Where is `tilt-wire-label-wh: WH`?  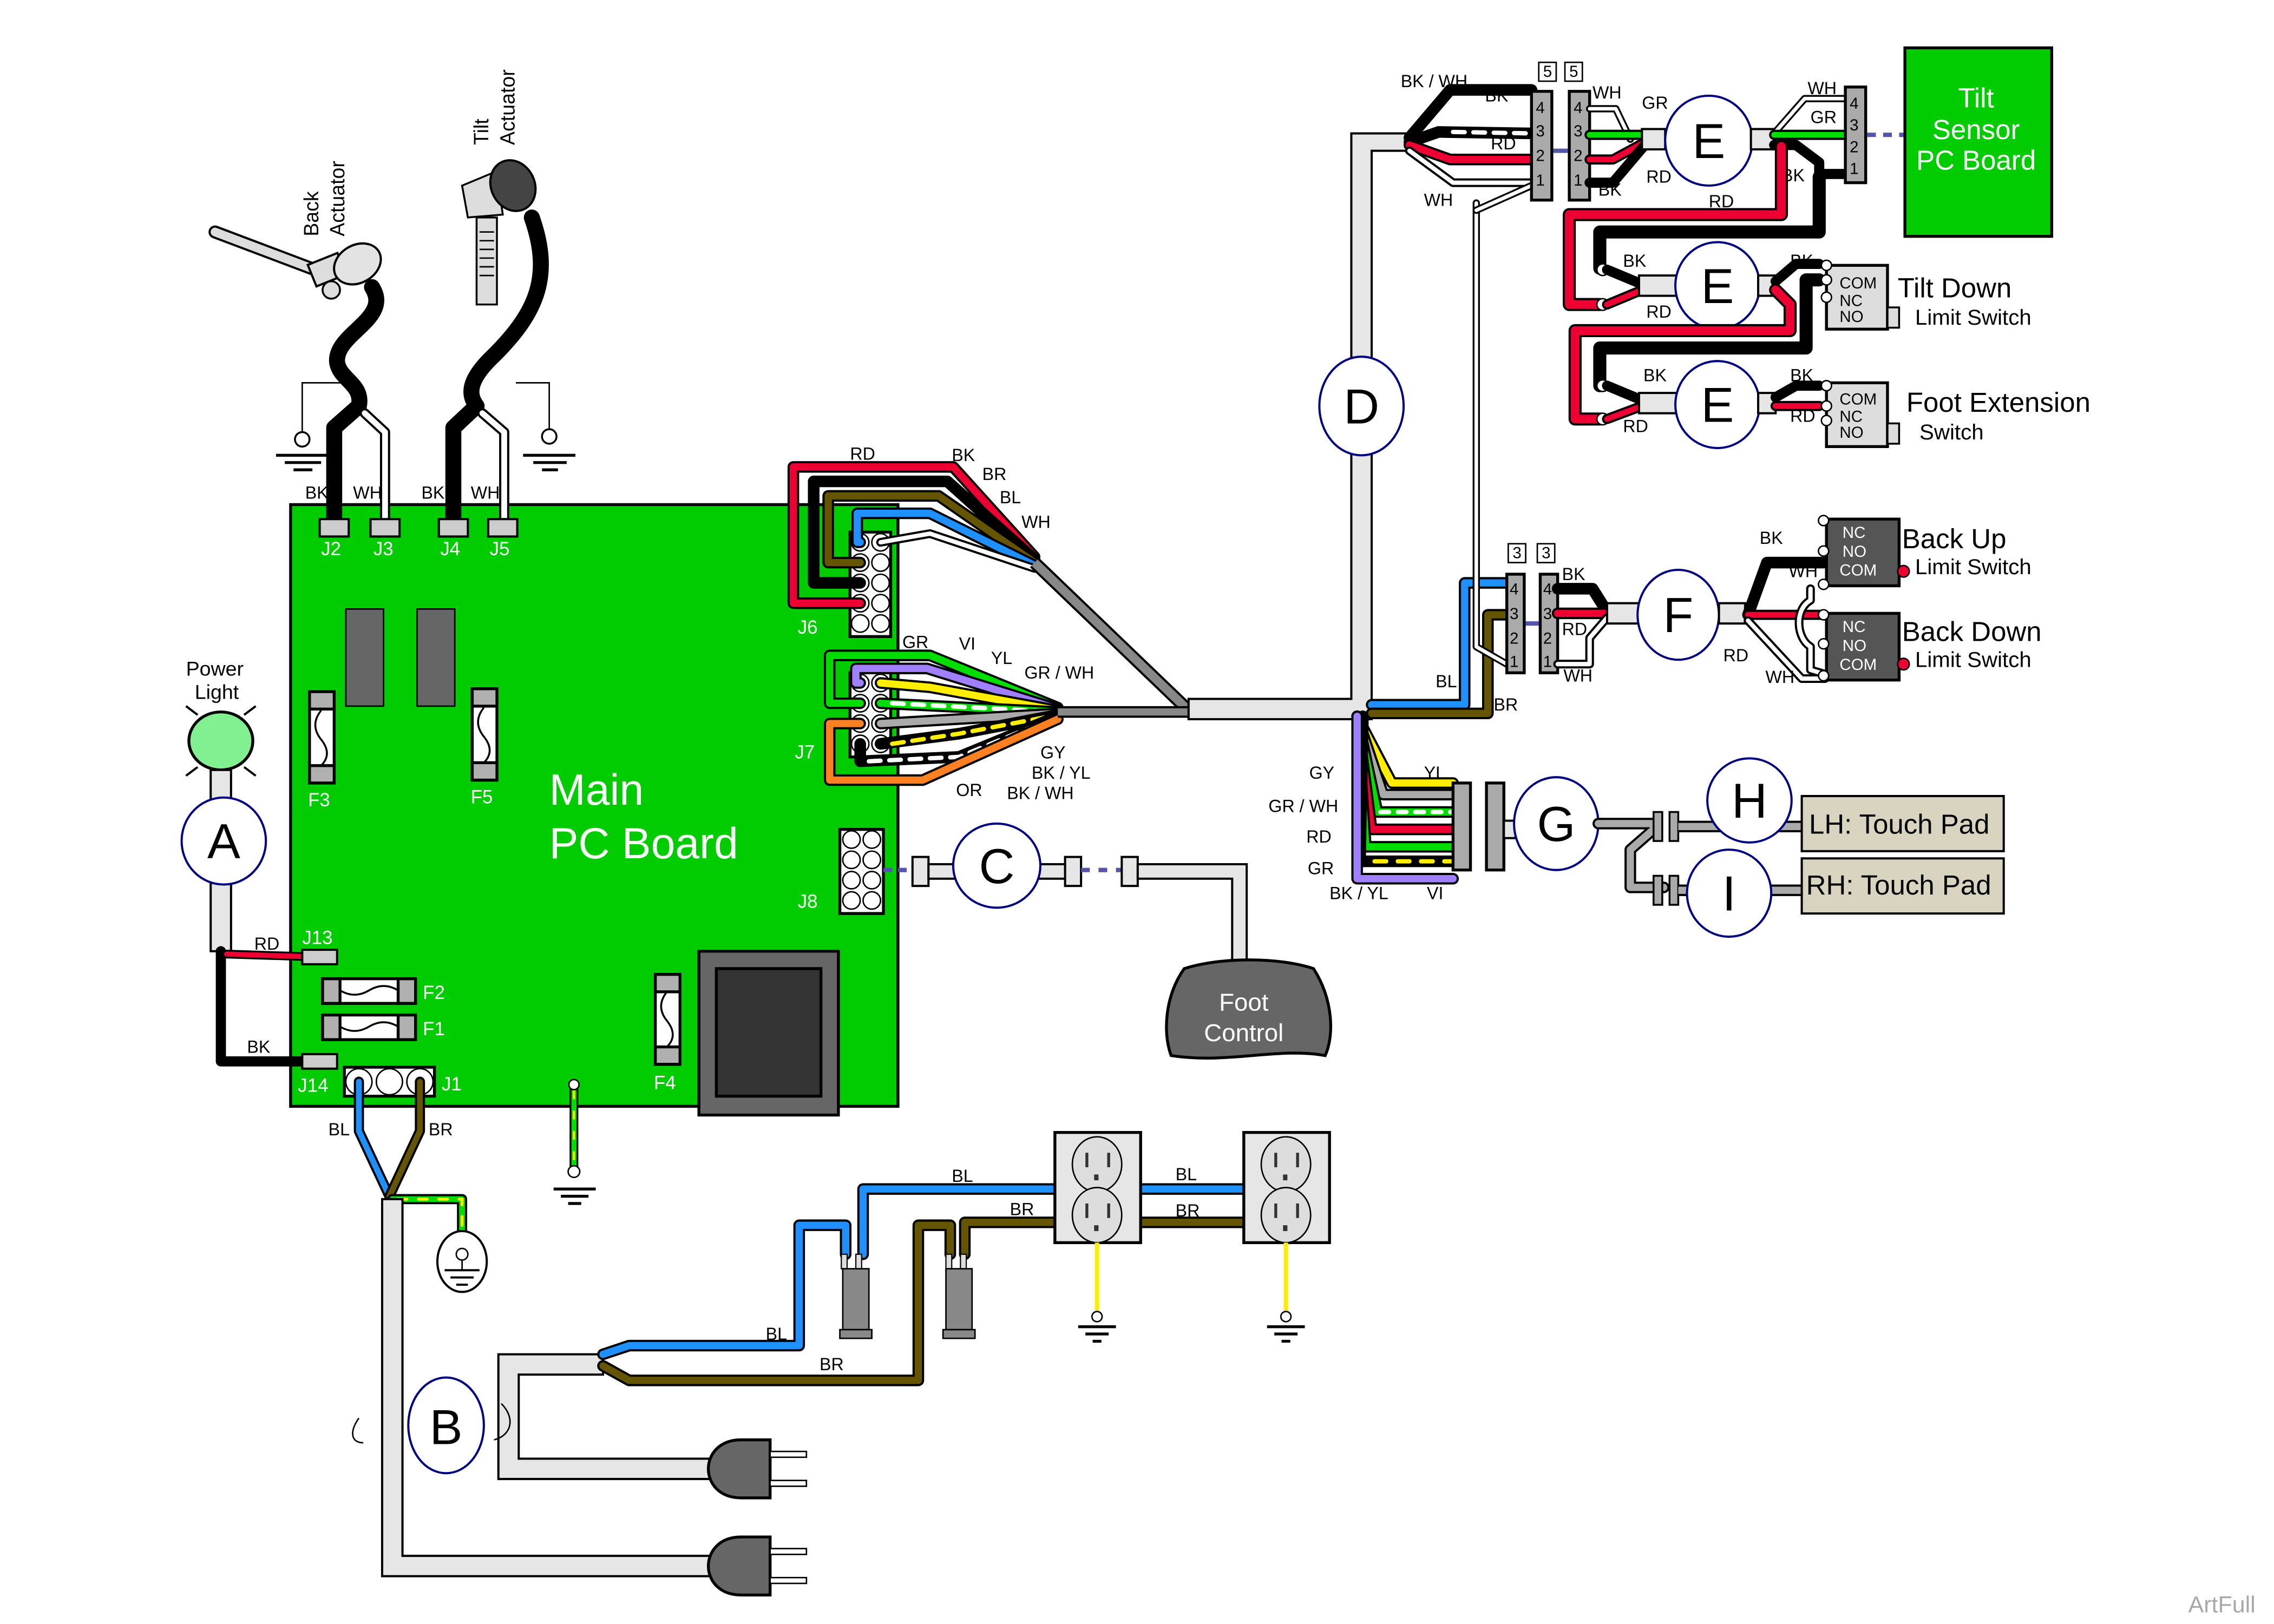 tilt-wire-label-wh: WH is located at coordinates (1438, 200).